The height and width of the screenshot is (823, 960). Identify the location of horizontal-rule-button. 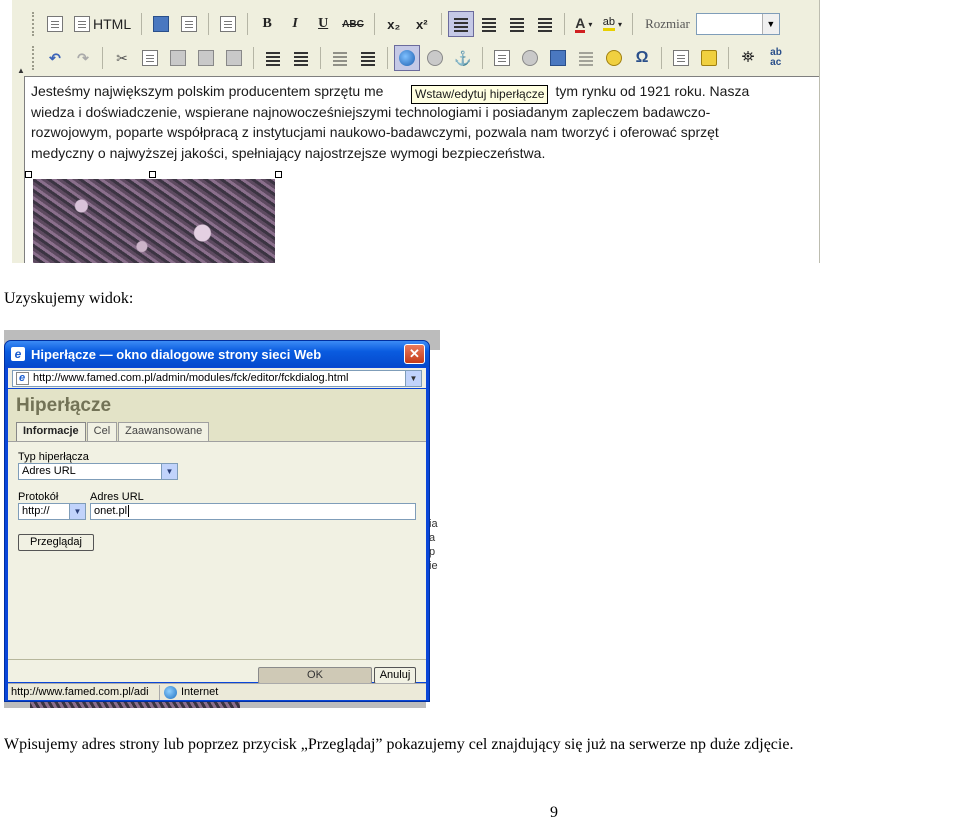
(586, 58).